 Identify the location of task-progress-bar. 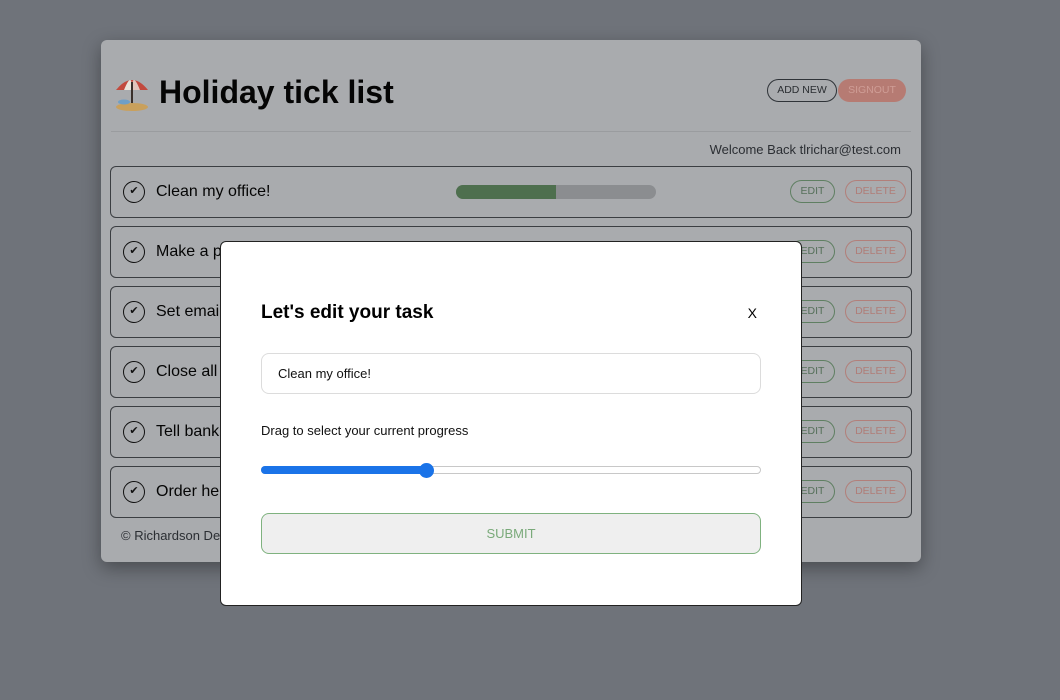
(556, 192).